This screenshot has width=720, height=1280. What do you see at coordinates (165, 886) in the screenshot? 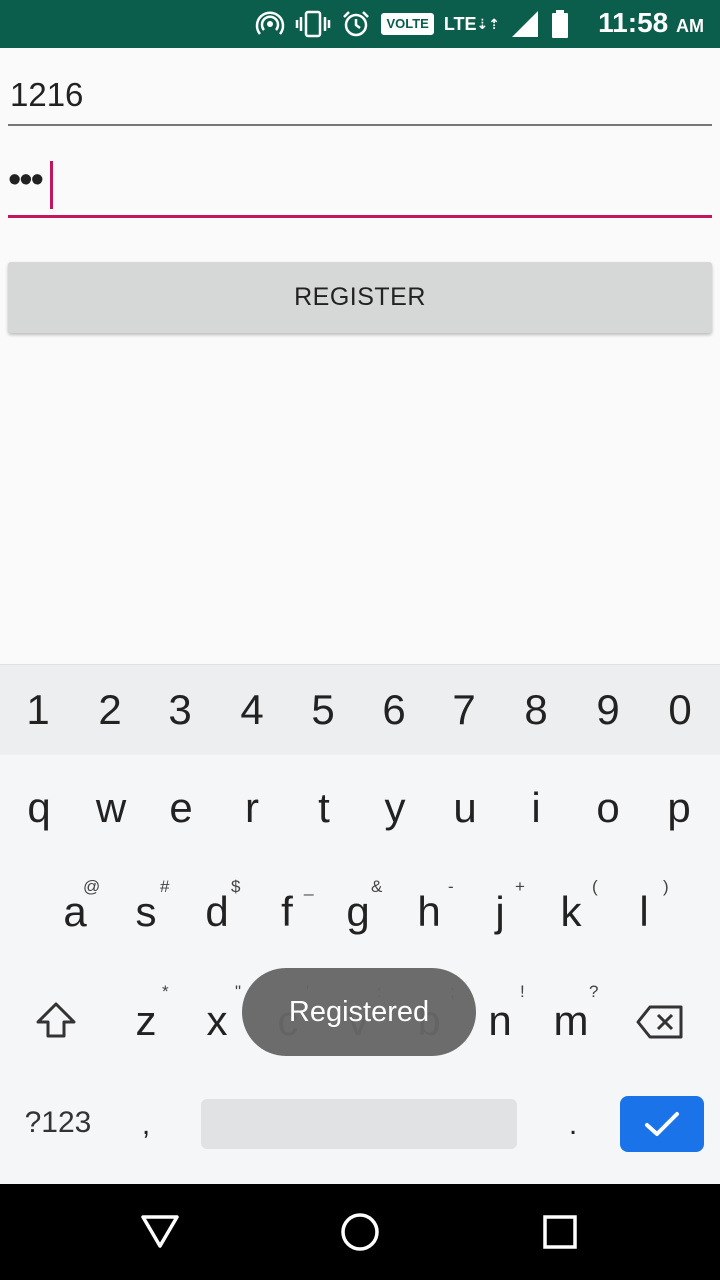
I see `key-s-hint: #` at bounding box center [165, 886].